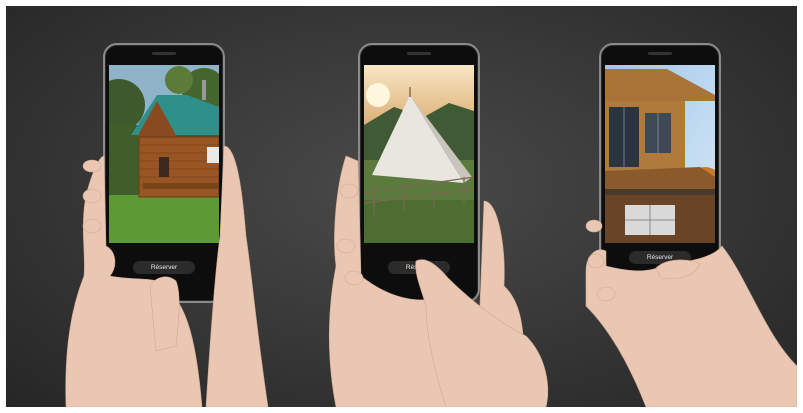 The image size is (803, 413). I want to click on left-back-thumb, so click(237, 276).